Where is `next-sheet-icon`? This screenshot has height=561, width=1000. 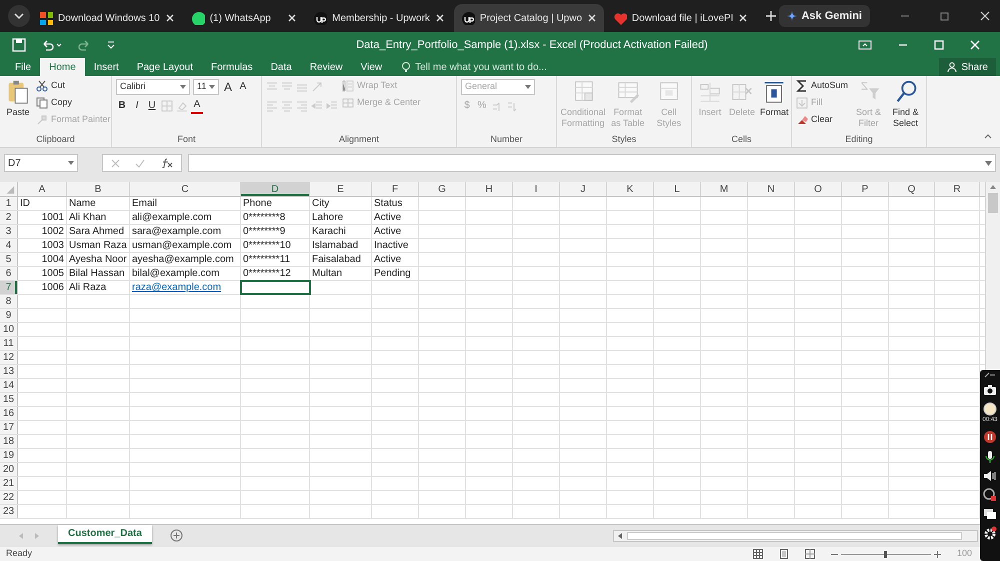 next-sheet-icon is located at coordinates (37, 536).